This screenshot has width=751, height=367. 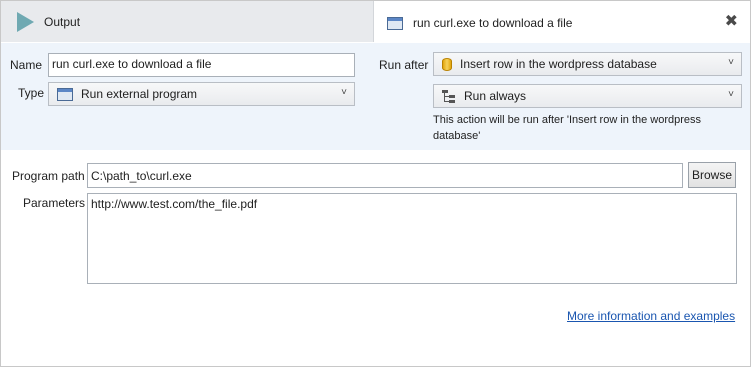 I want to click on window-icon, so click(x=395, y=23).